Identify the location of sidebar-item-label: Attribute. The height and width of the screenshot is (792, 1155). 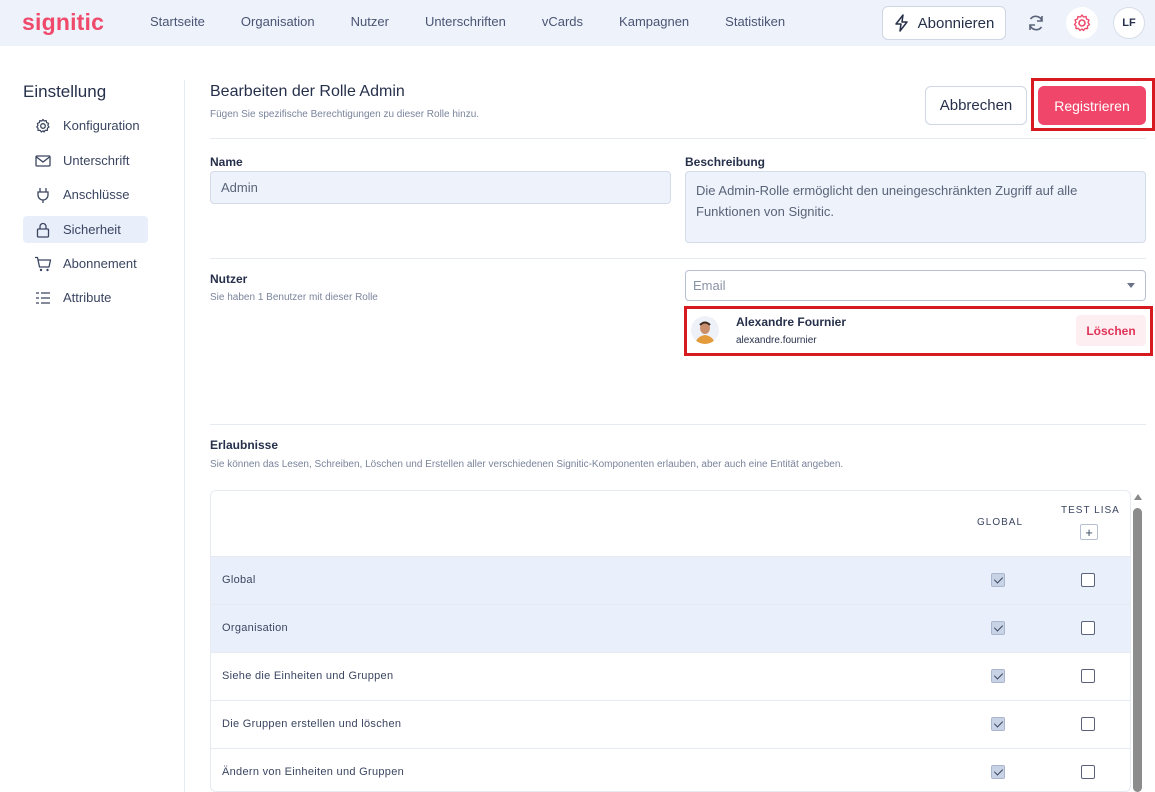
(87, 297).